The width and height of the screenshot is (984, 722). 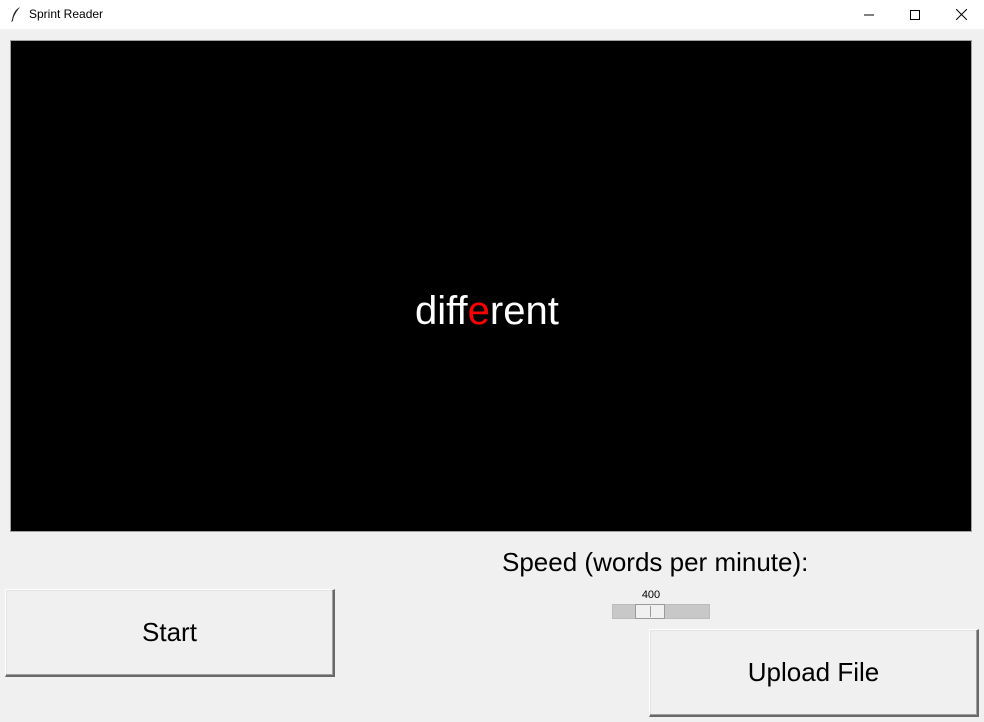 I want to click on maximize-button, so click(x=915, y=14).